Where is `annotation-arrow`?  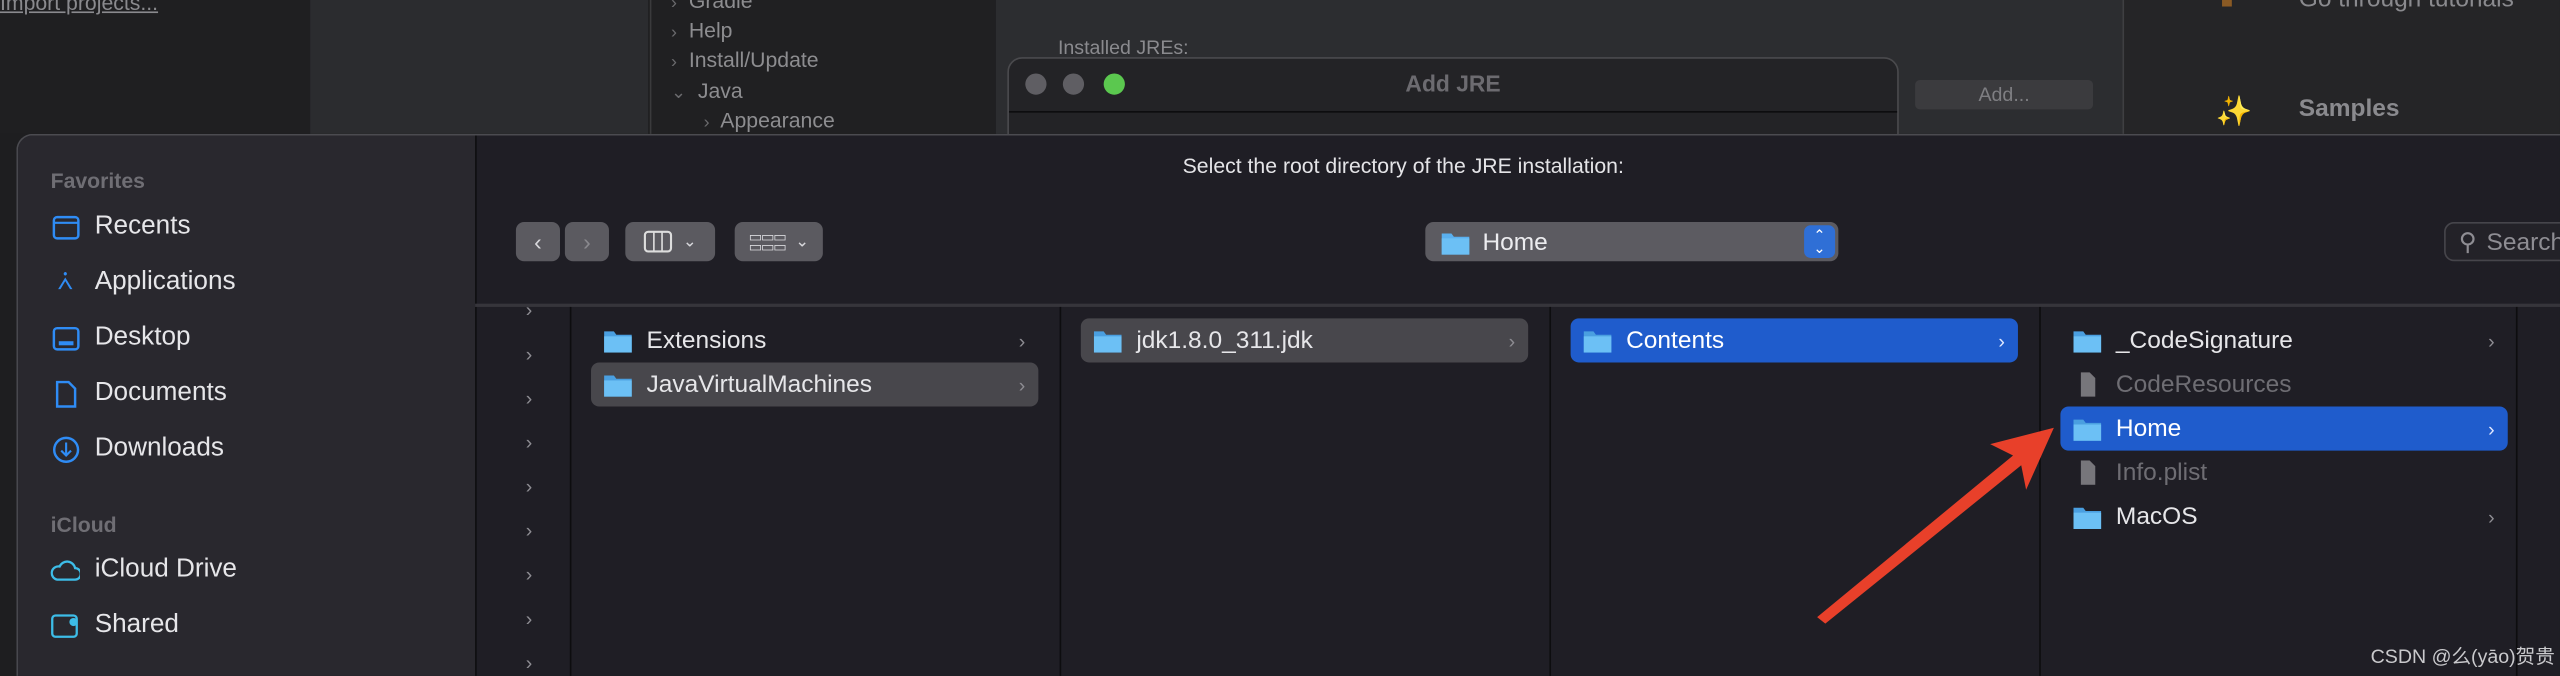 annotation-arrow is located at coordinates (1935, 525).